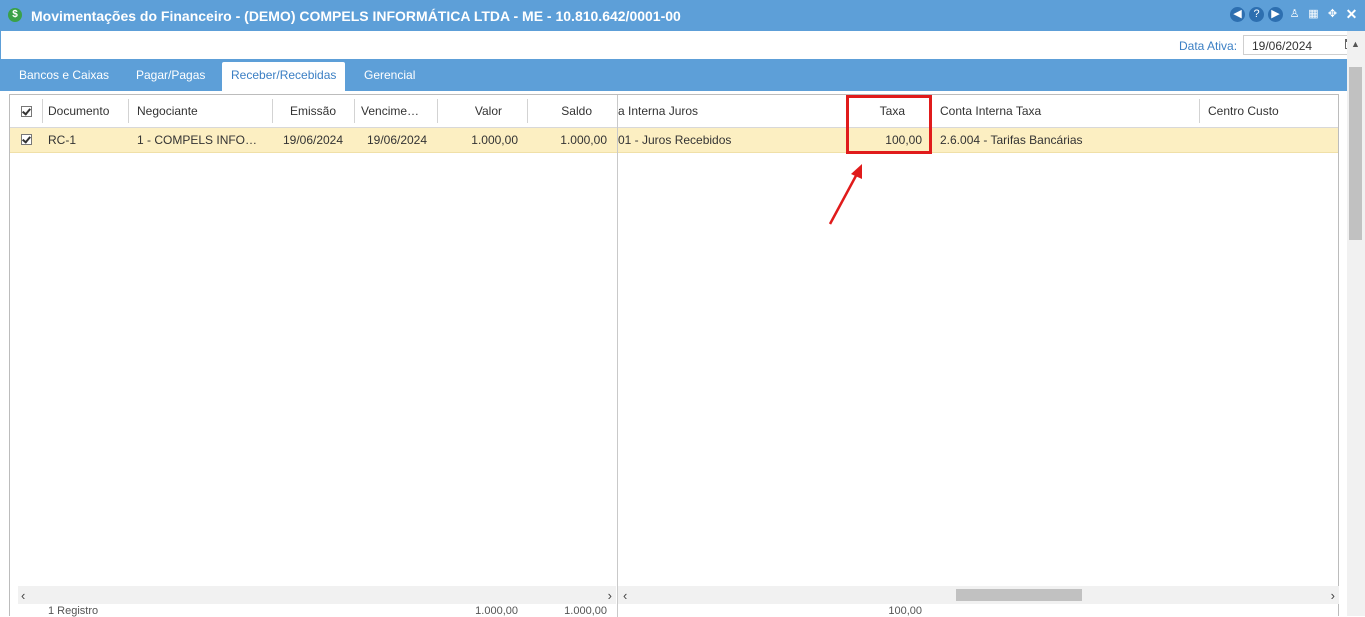  Describe the element at coordinates (1332, 14) in the screenshot. I see `restore-icon: ✥` at that location.